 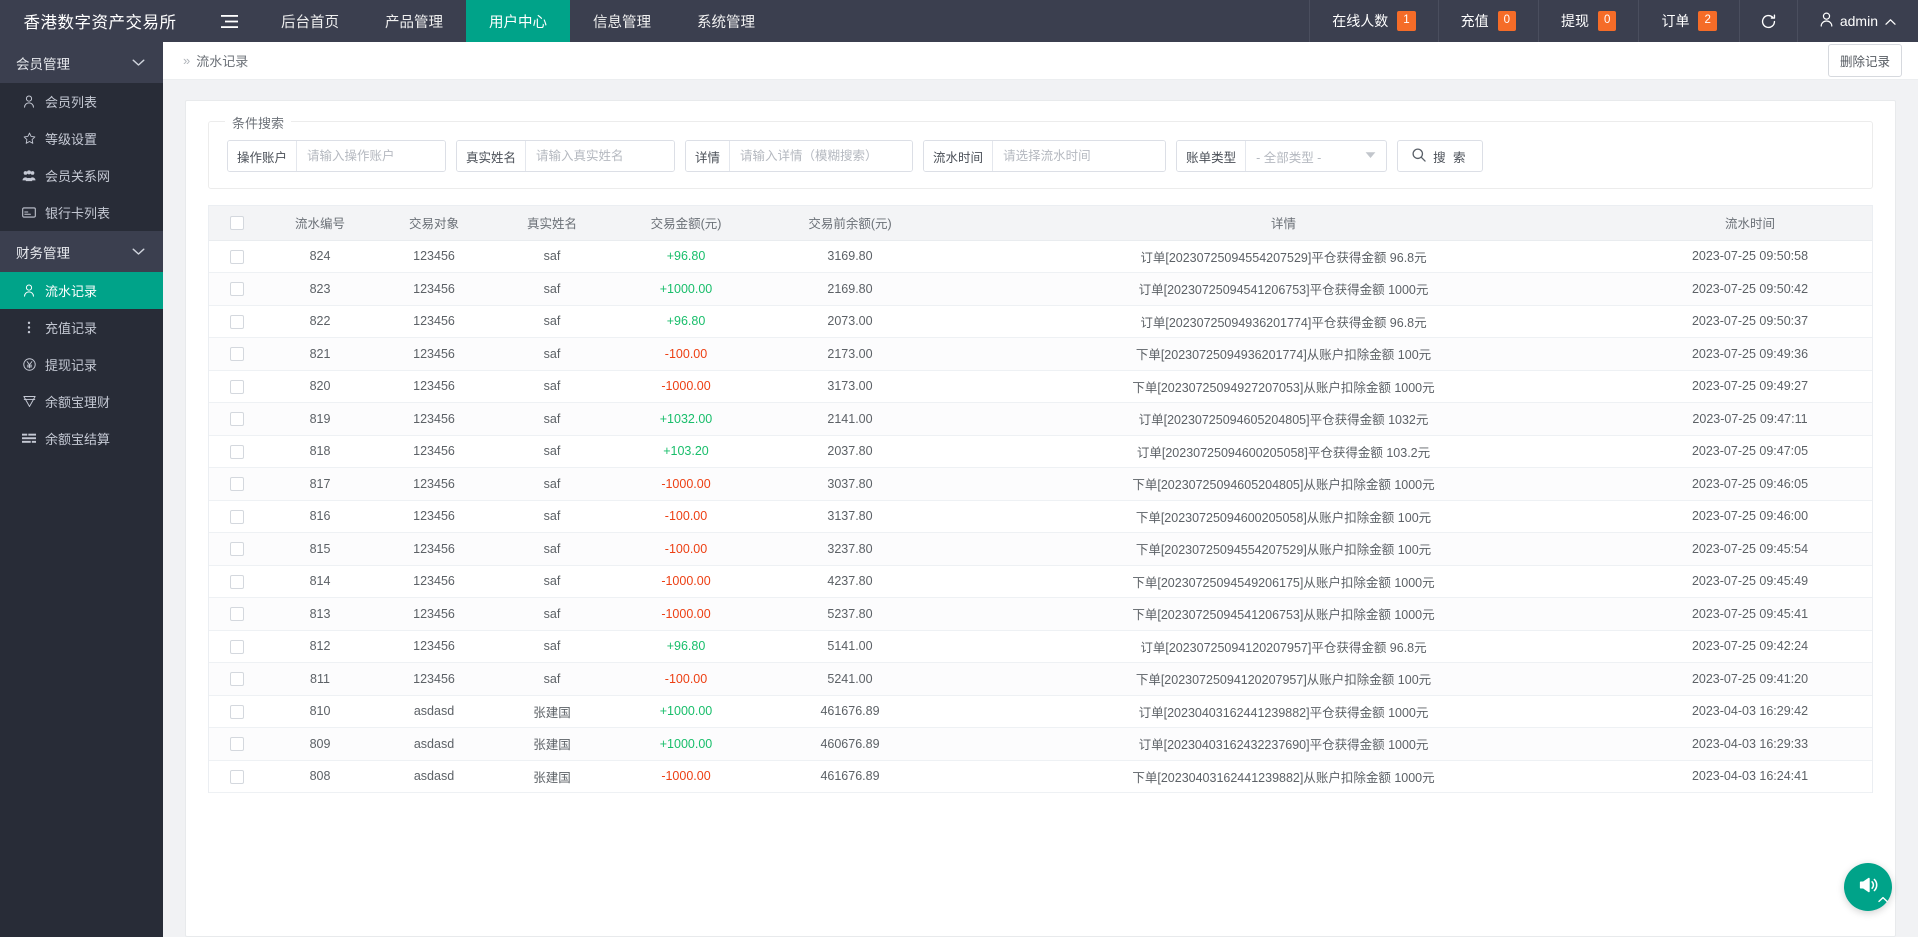 What do you see at coordinates (81, 62) in the screenshot?
I see `sidebar-group-member: 会员管理` at bounding box center [81, 62].